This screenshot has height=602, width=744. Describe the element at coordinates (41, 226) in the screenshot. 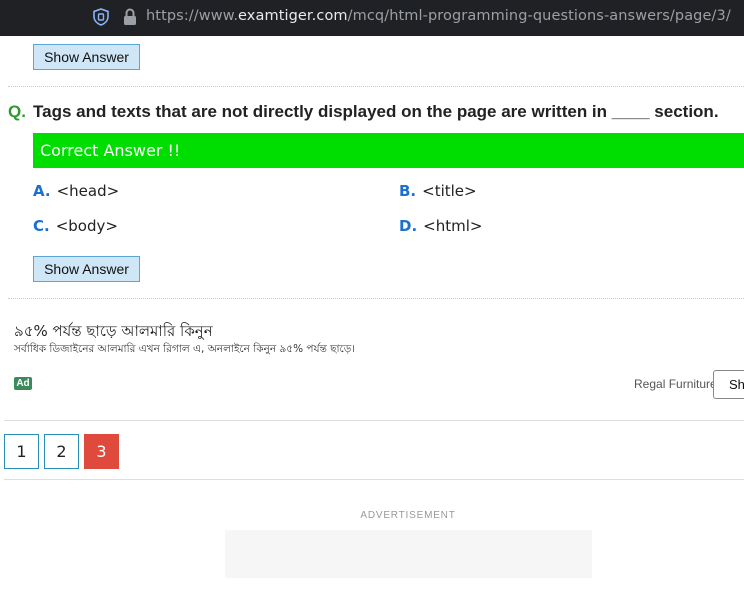

I see `option-letter: C.` at that location.